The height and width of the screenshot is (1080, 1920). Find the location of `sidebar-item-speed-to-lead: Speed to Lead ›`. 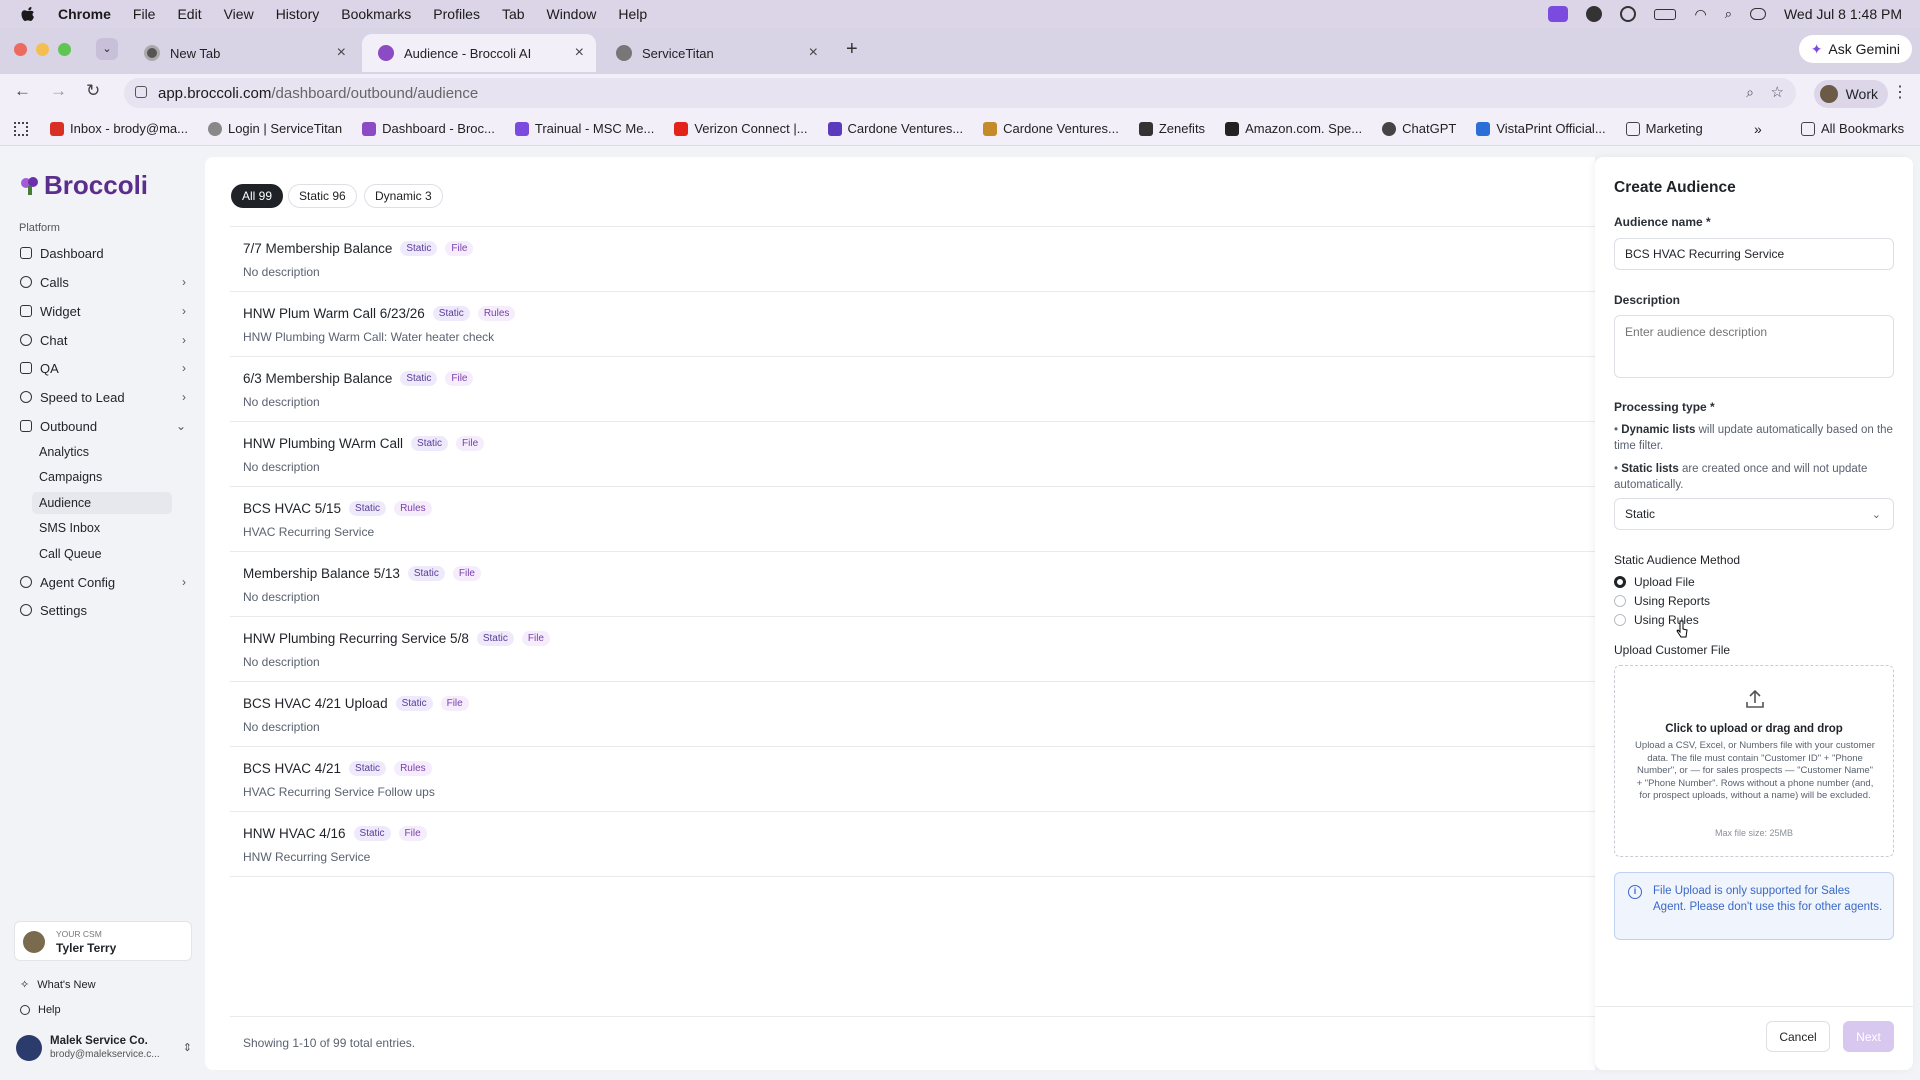

sidebar-item-speed-to-lead: Speed to Lead › is located at coordinates (103, 397).